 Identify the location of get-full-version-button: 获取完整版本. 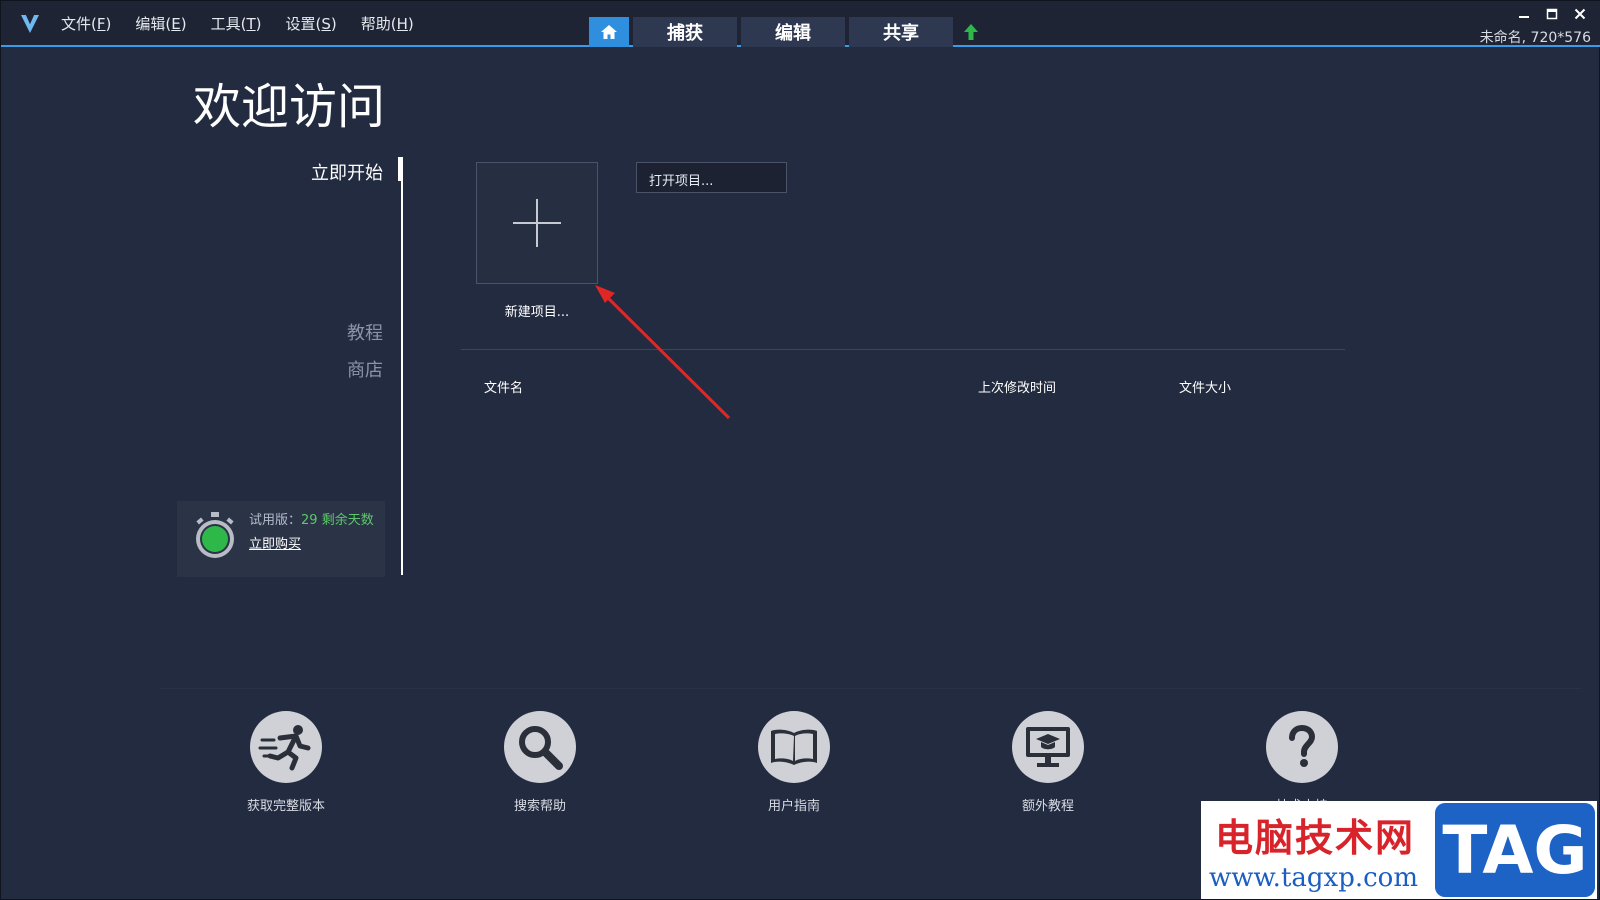
(286, 762).